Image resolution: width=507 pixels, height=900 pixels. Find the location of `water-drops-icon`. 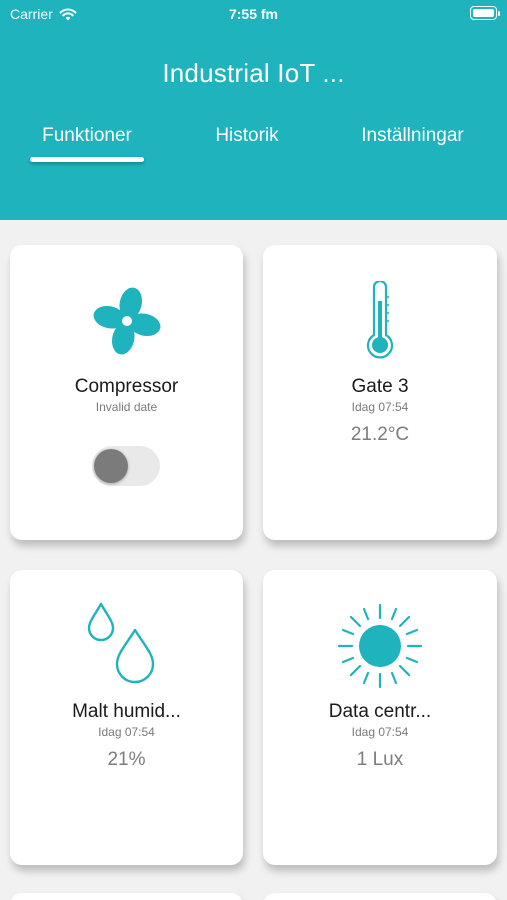

water-drops-icon is located at coordinates (126, 645).